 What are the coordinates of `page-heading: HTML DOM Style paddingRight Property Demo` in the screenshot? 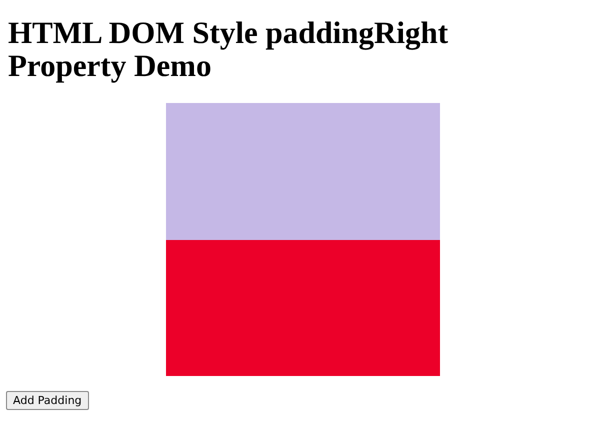 It's located at (229, 49).